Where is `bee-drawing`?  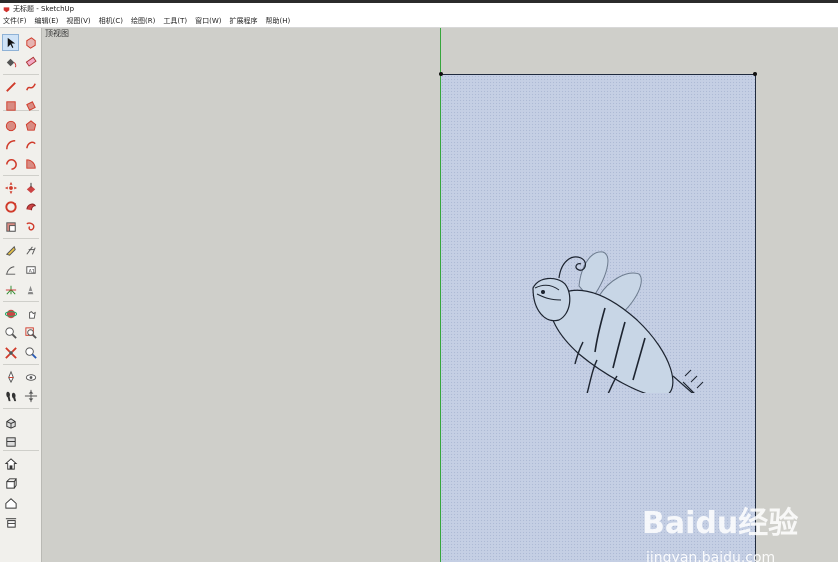 bee-drawing is located at coordinates (602, 305).